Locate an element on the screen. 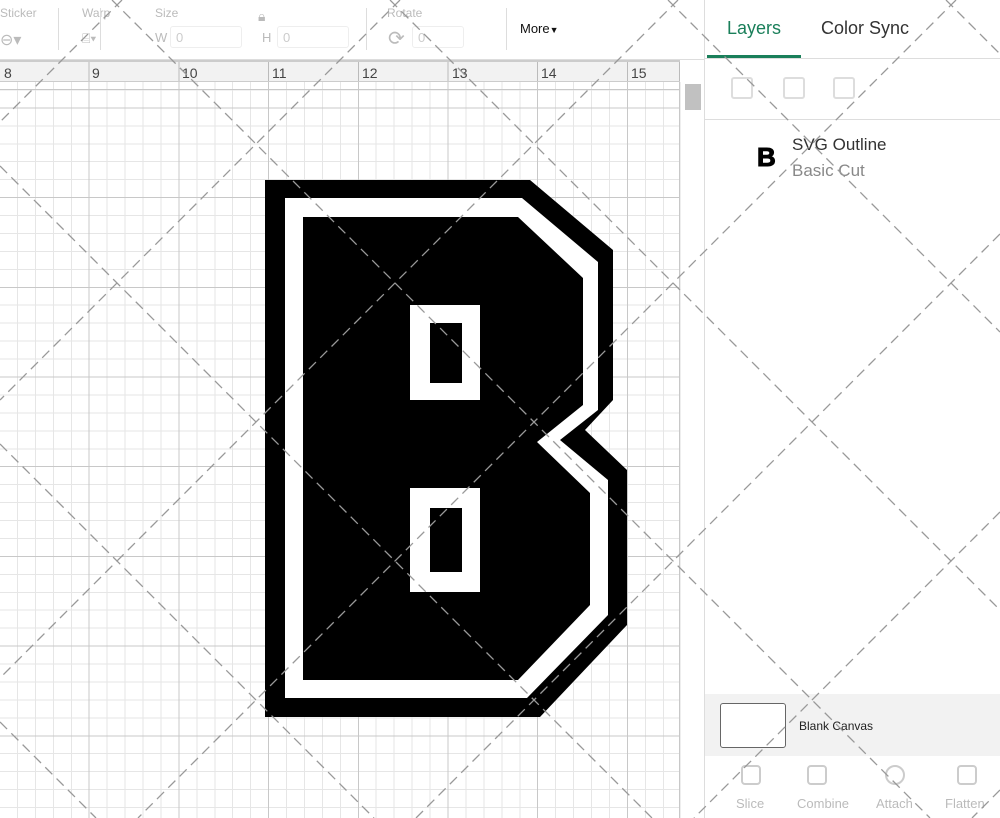 The height and width of the screenshot is (818, 1000). tab-layers: Layers is located at coordinates (754, 28).